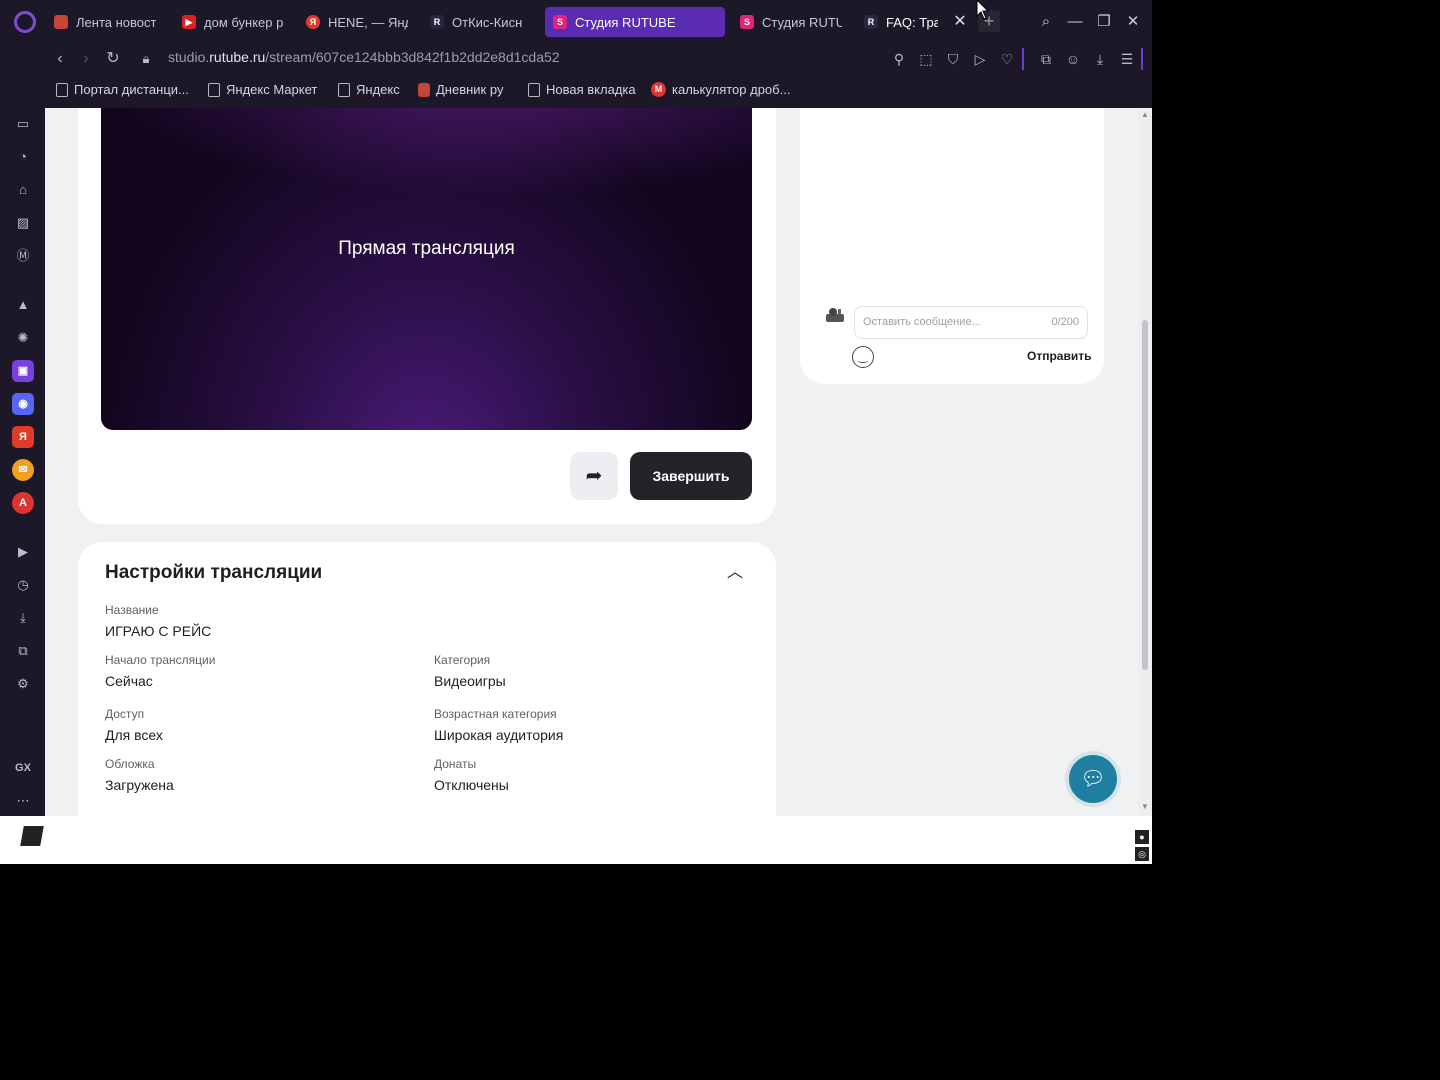  I want to click on send-message-button: Отправить, so click(1059, 356).